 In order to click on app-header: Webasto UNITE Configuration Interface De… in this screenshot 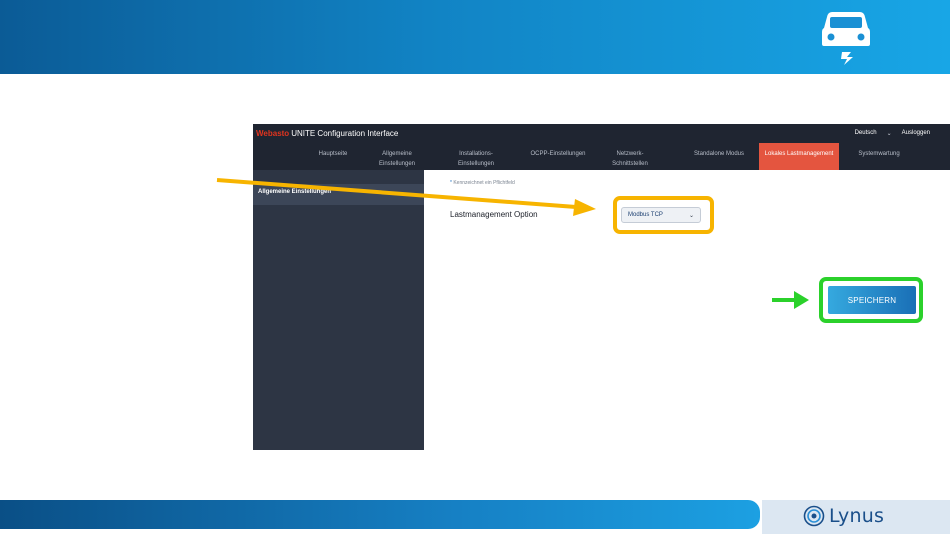, I will do `click(601, 147)`.